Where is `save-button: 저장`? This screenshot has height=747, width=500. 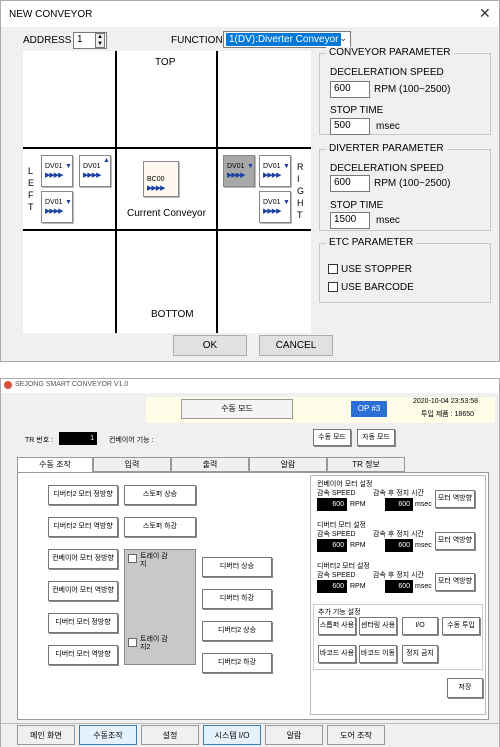
save-button: 저장 is located at coordinates (465, 688).